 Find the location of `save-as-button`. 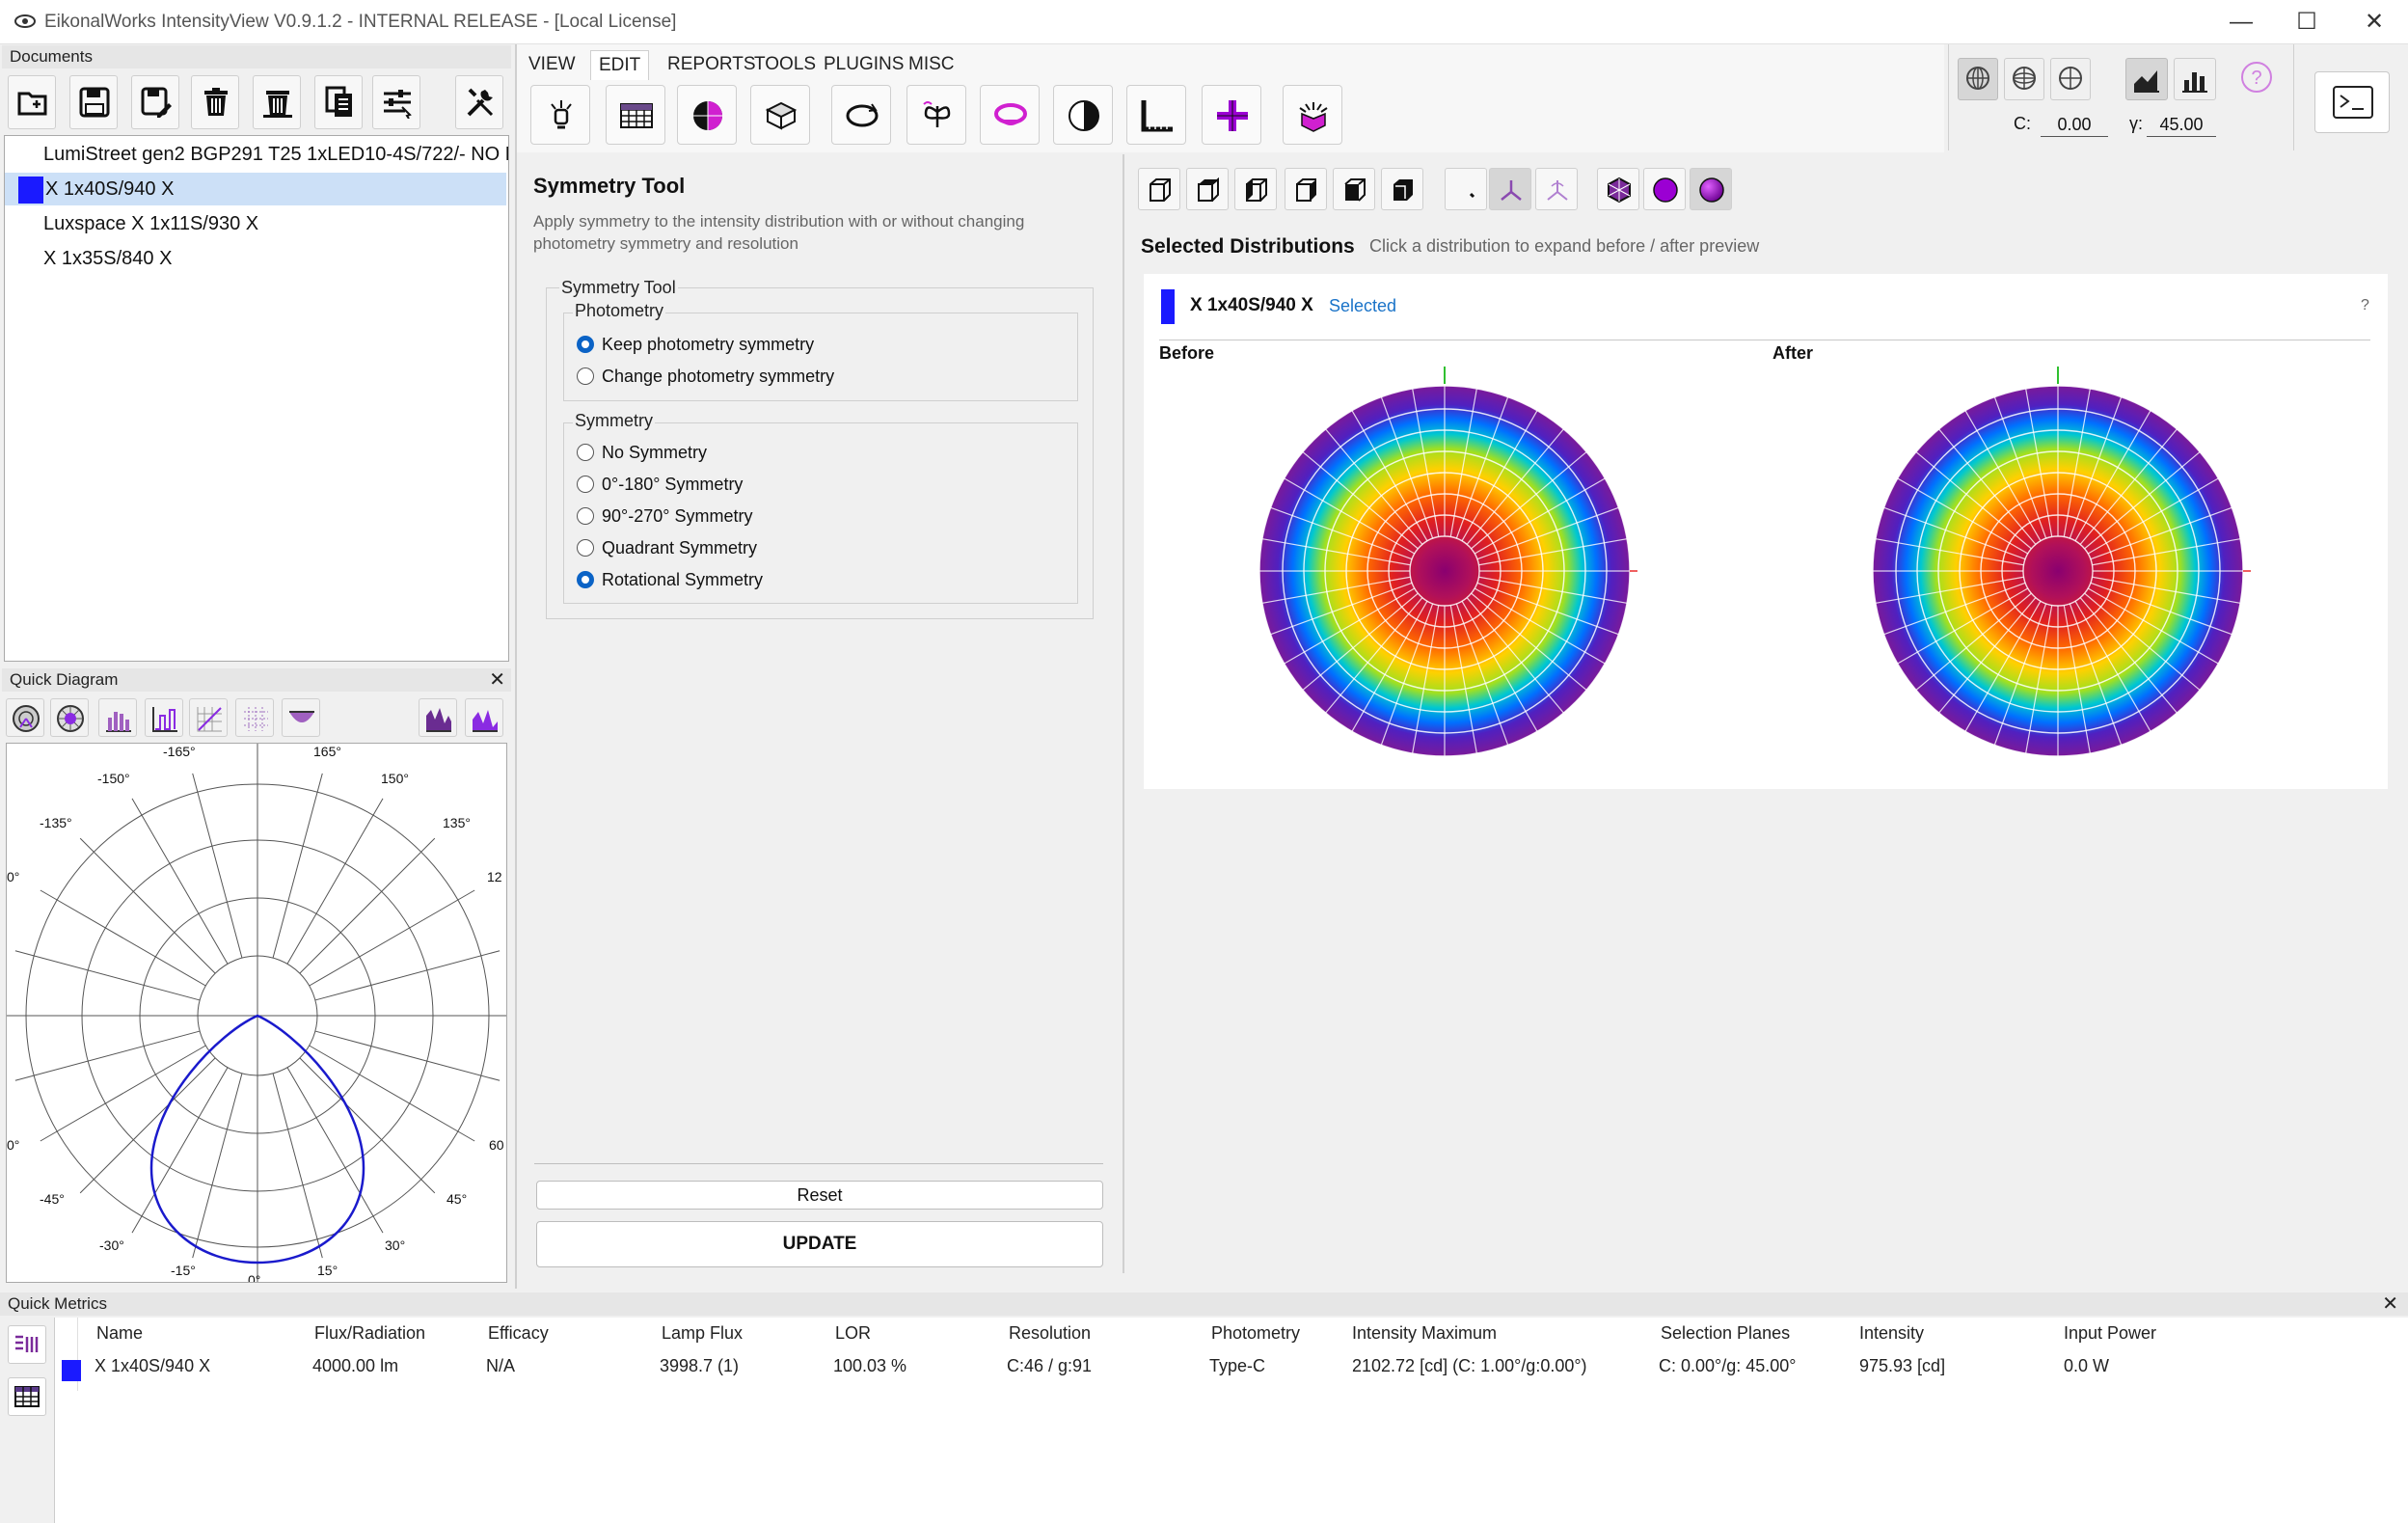

save-as-button is located at coordinates (155, 102).